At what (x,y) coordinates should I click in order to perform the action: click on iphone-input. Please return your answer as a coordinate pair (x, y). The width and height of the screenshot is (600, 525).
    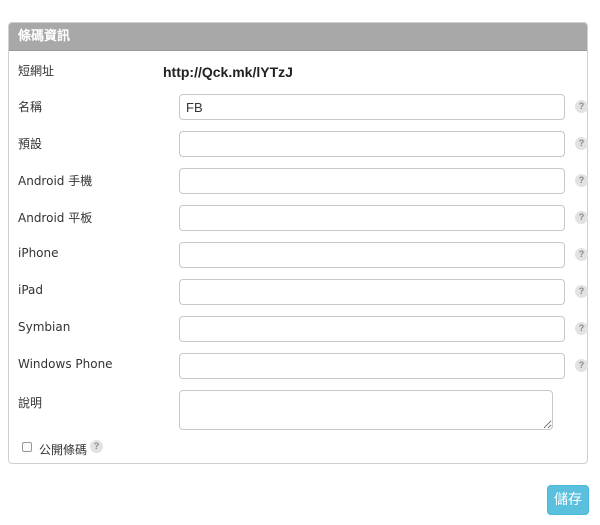
    Looking at the image, I should click on (372, 255).